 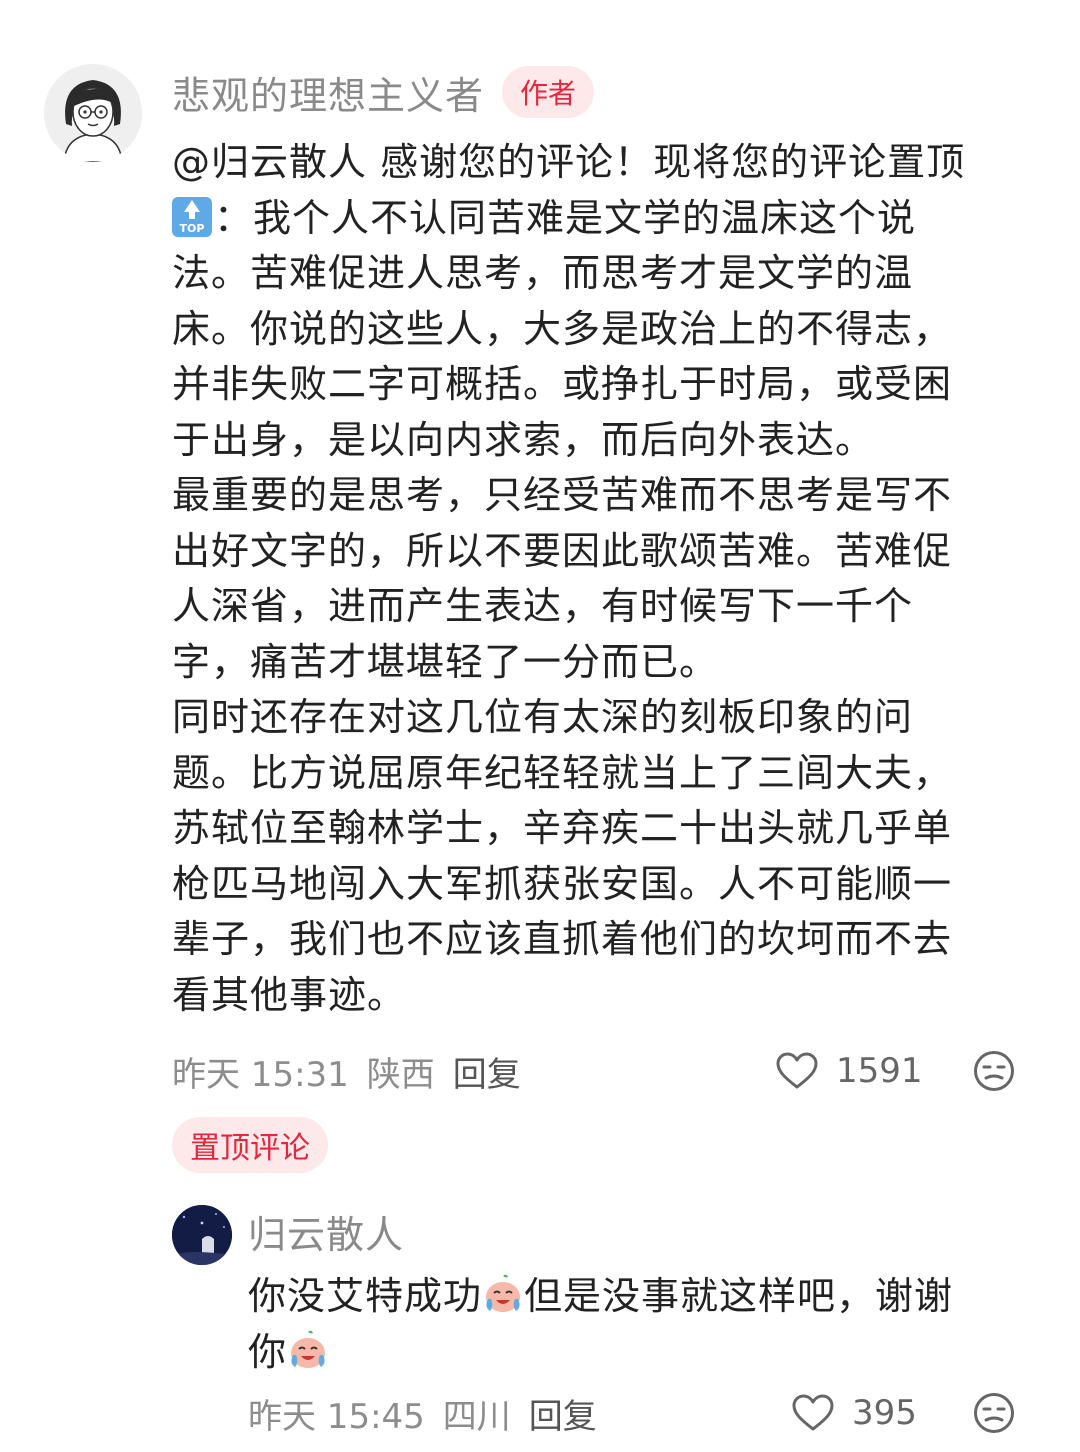 What do you see at coordinates (562, 384) in the screenshot?
I see `comment-line: 并非失败二字可概括。或挣扎于时局，或受困` at bounding box center [562, 384].